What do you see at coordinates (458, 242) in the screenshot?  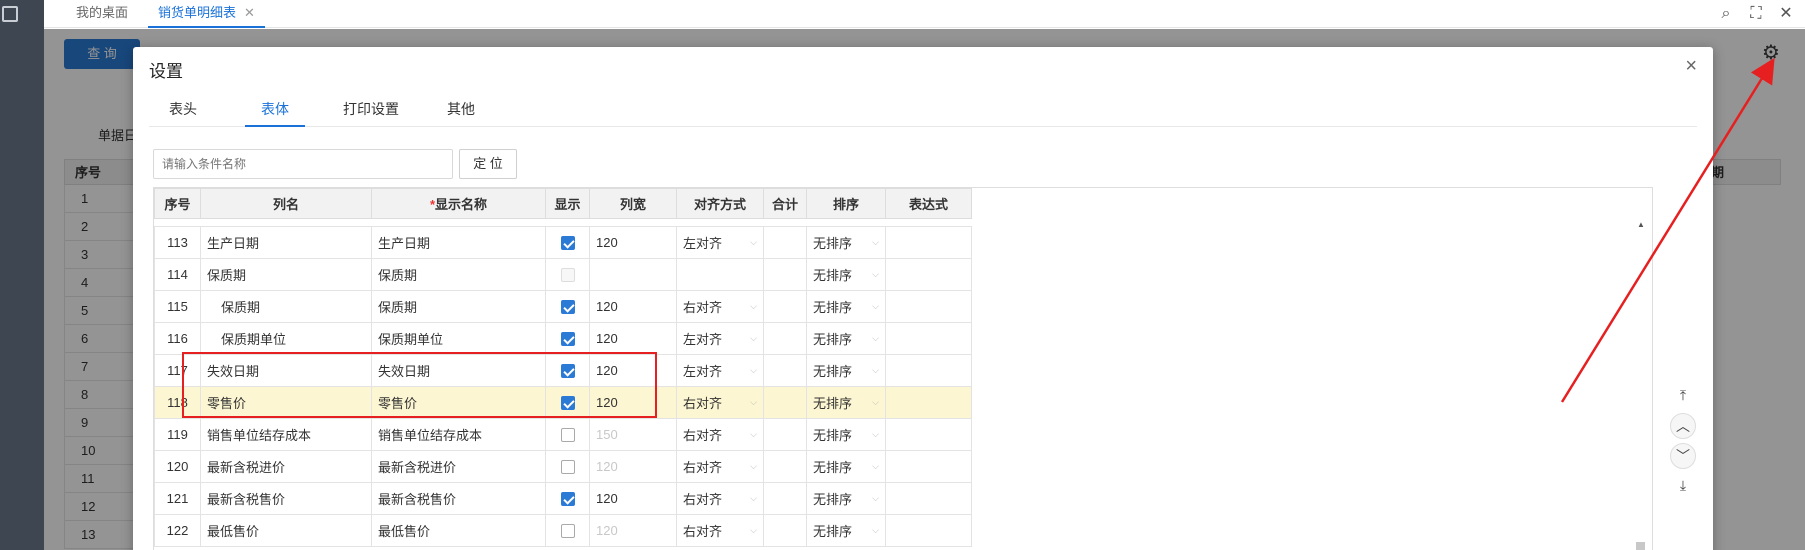 I see `cell-display-name: 生产日期` at bounding box center [458, 242].